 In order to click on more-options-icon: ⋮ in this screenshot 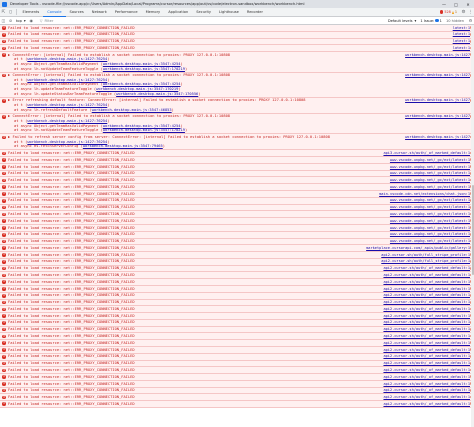, I will do `click(470, 12)`.